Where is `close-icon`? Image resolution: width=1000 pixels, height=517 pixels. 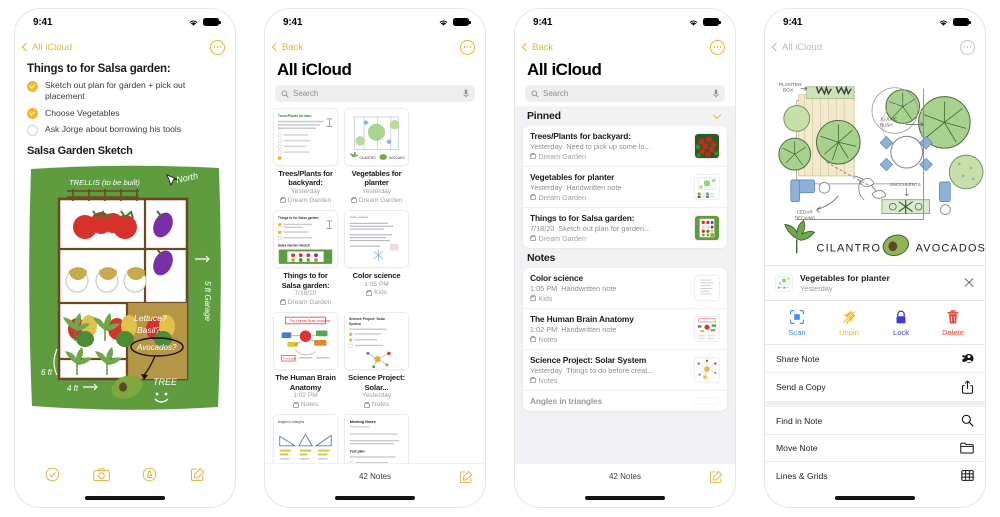
close-icon is located at coordinates (969, 283).